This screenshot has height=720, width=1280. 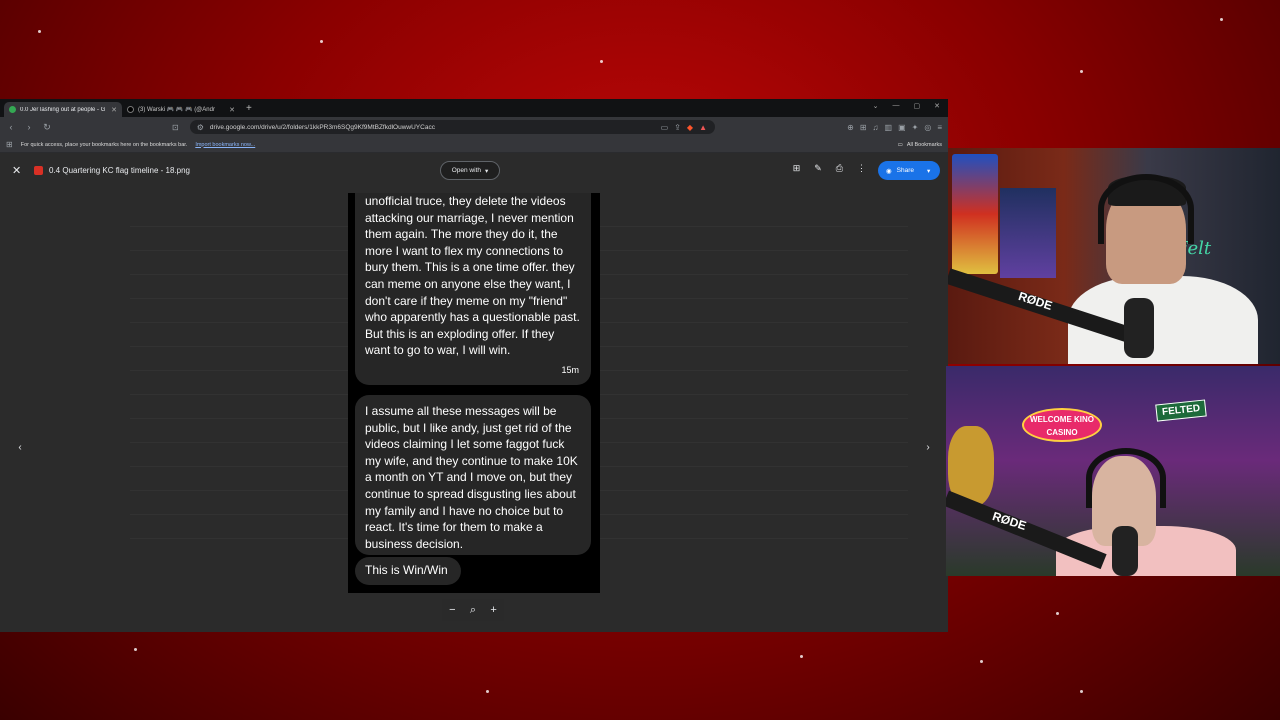 What do you see at coordinates (939, 127) in the screenshot?
I see `menu-icon: ≡` at bounding box center [939, 127].